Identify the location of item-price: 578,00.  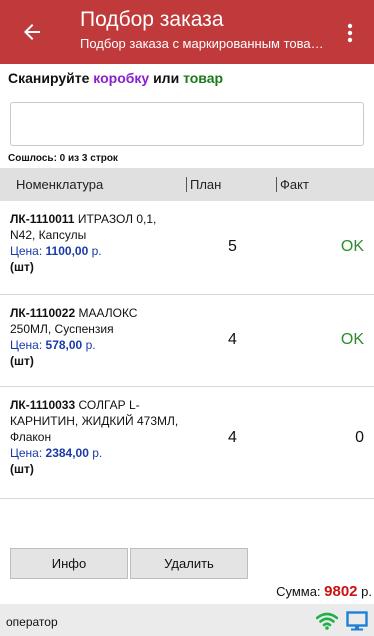
(64, 345).